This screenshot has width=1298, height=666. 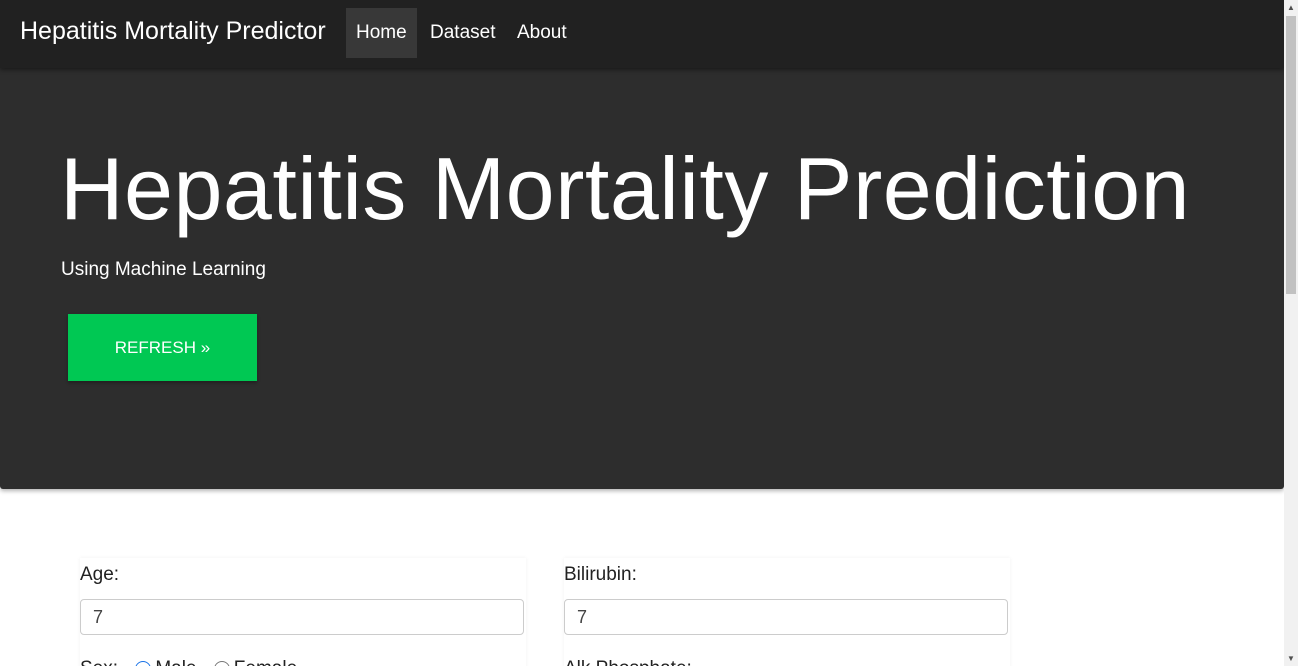 What do you see at coordinates (625, 188) in the screenshot?
I see `hero-title: Hepatitis Mortality Prediction` at bounding box center [625, 188].